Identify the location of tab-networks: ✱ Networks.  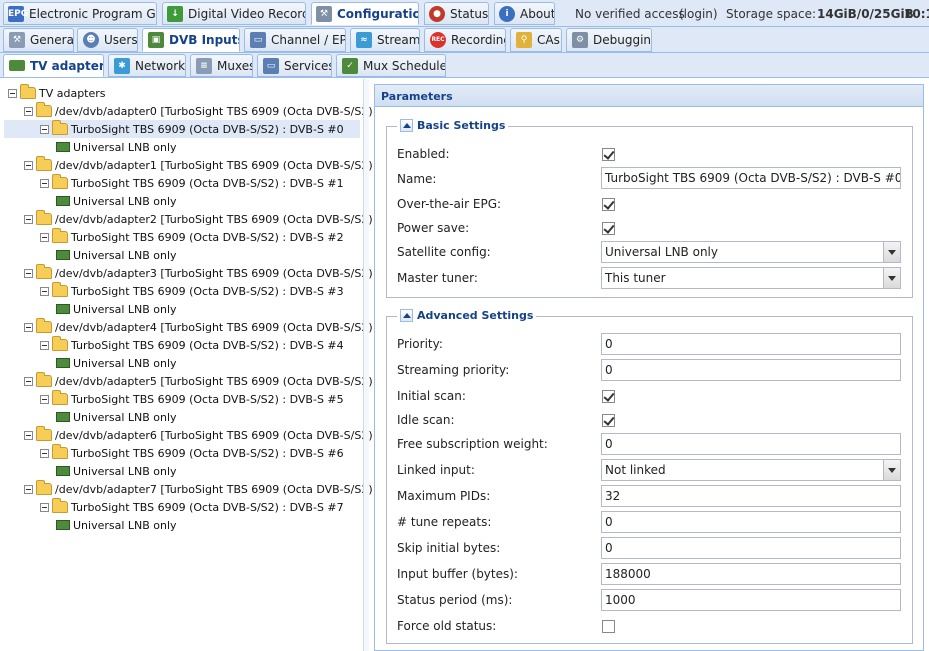
(147, 65).